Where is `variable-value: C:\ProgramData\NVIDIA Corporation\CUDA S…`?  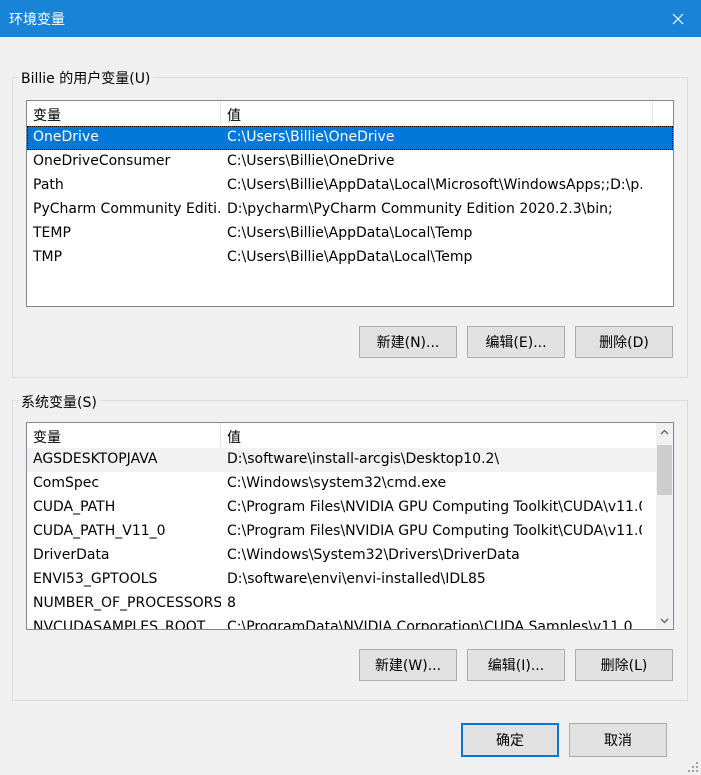
variable-value: C:\ProgramData\NVIDIA Corporation\CUDA S… is located at coordinates (430, 624).